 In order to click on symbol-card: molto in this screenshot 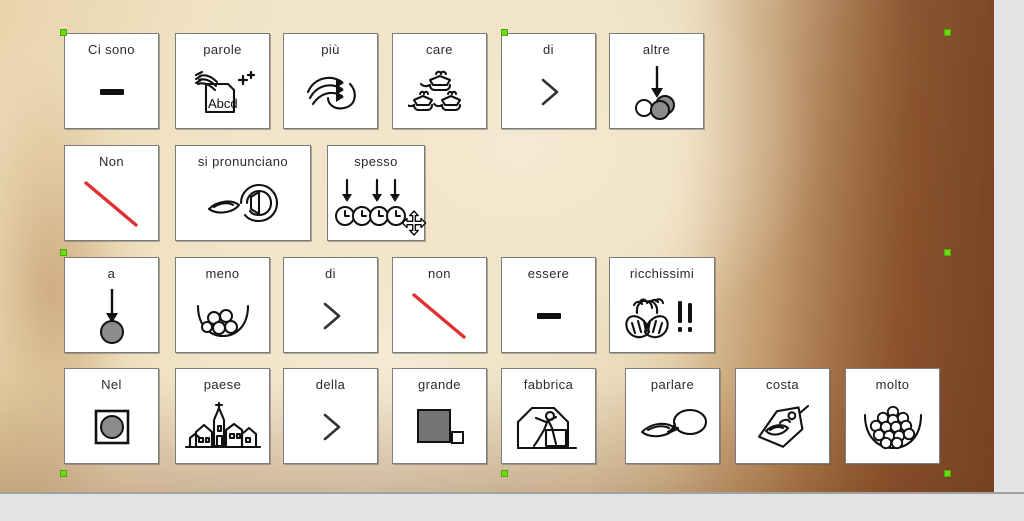, I will do `click(892, 416)`.